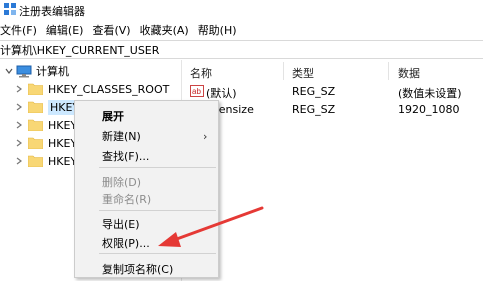 Image resolution: width=483 pixels, height=281 pixels. What do you see at coordinates (111, 30) in the screenshot?
I see `menu-view: 查看(V)` at bounding box center [111, 30].